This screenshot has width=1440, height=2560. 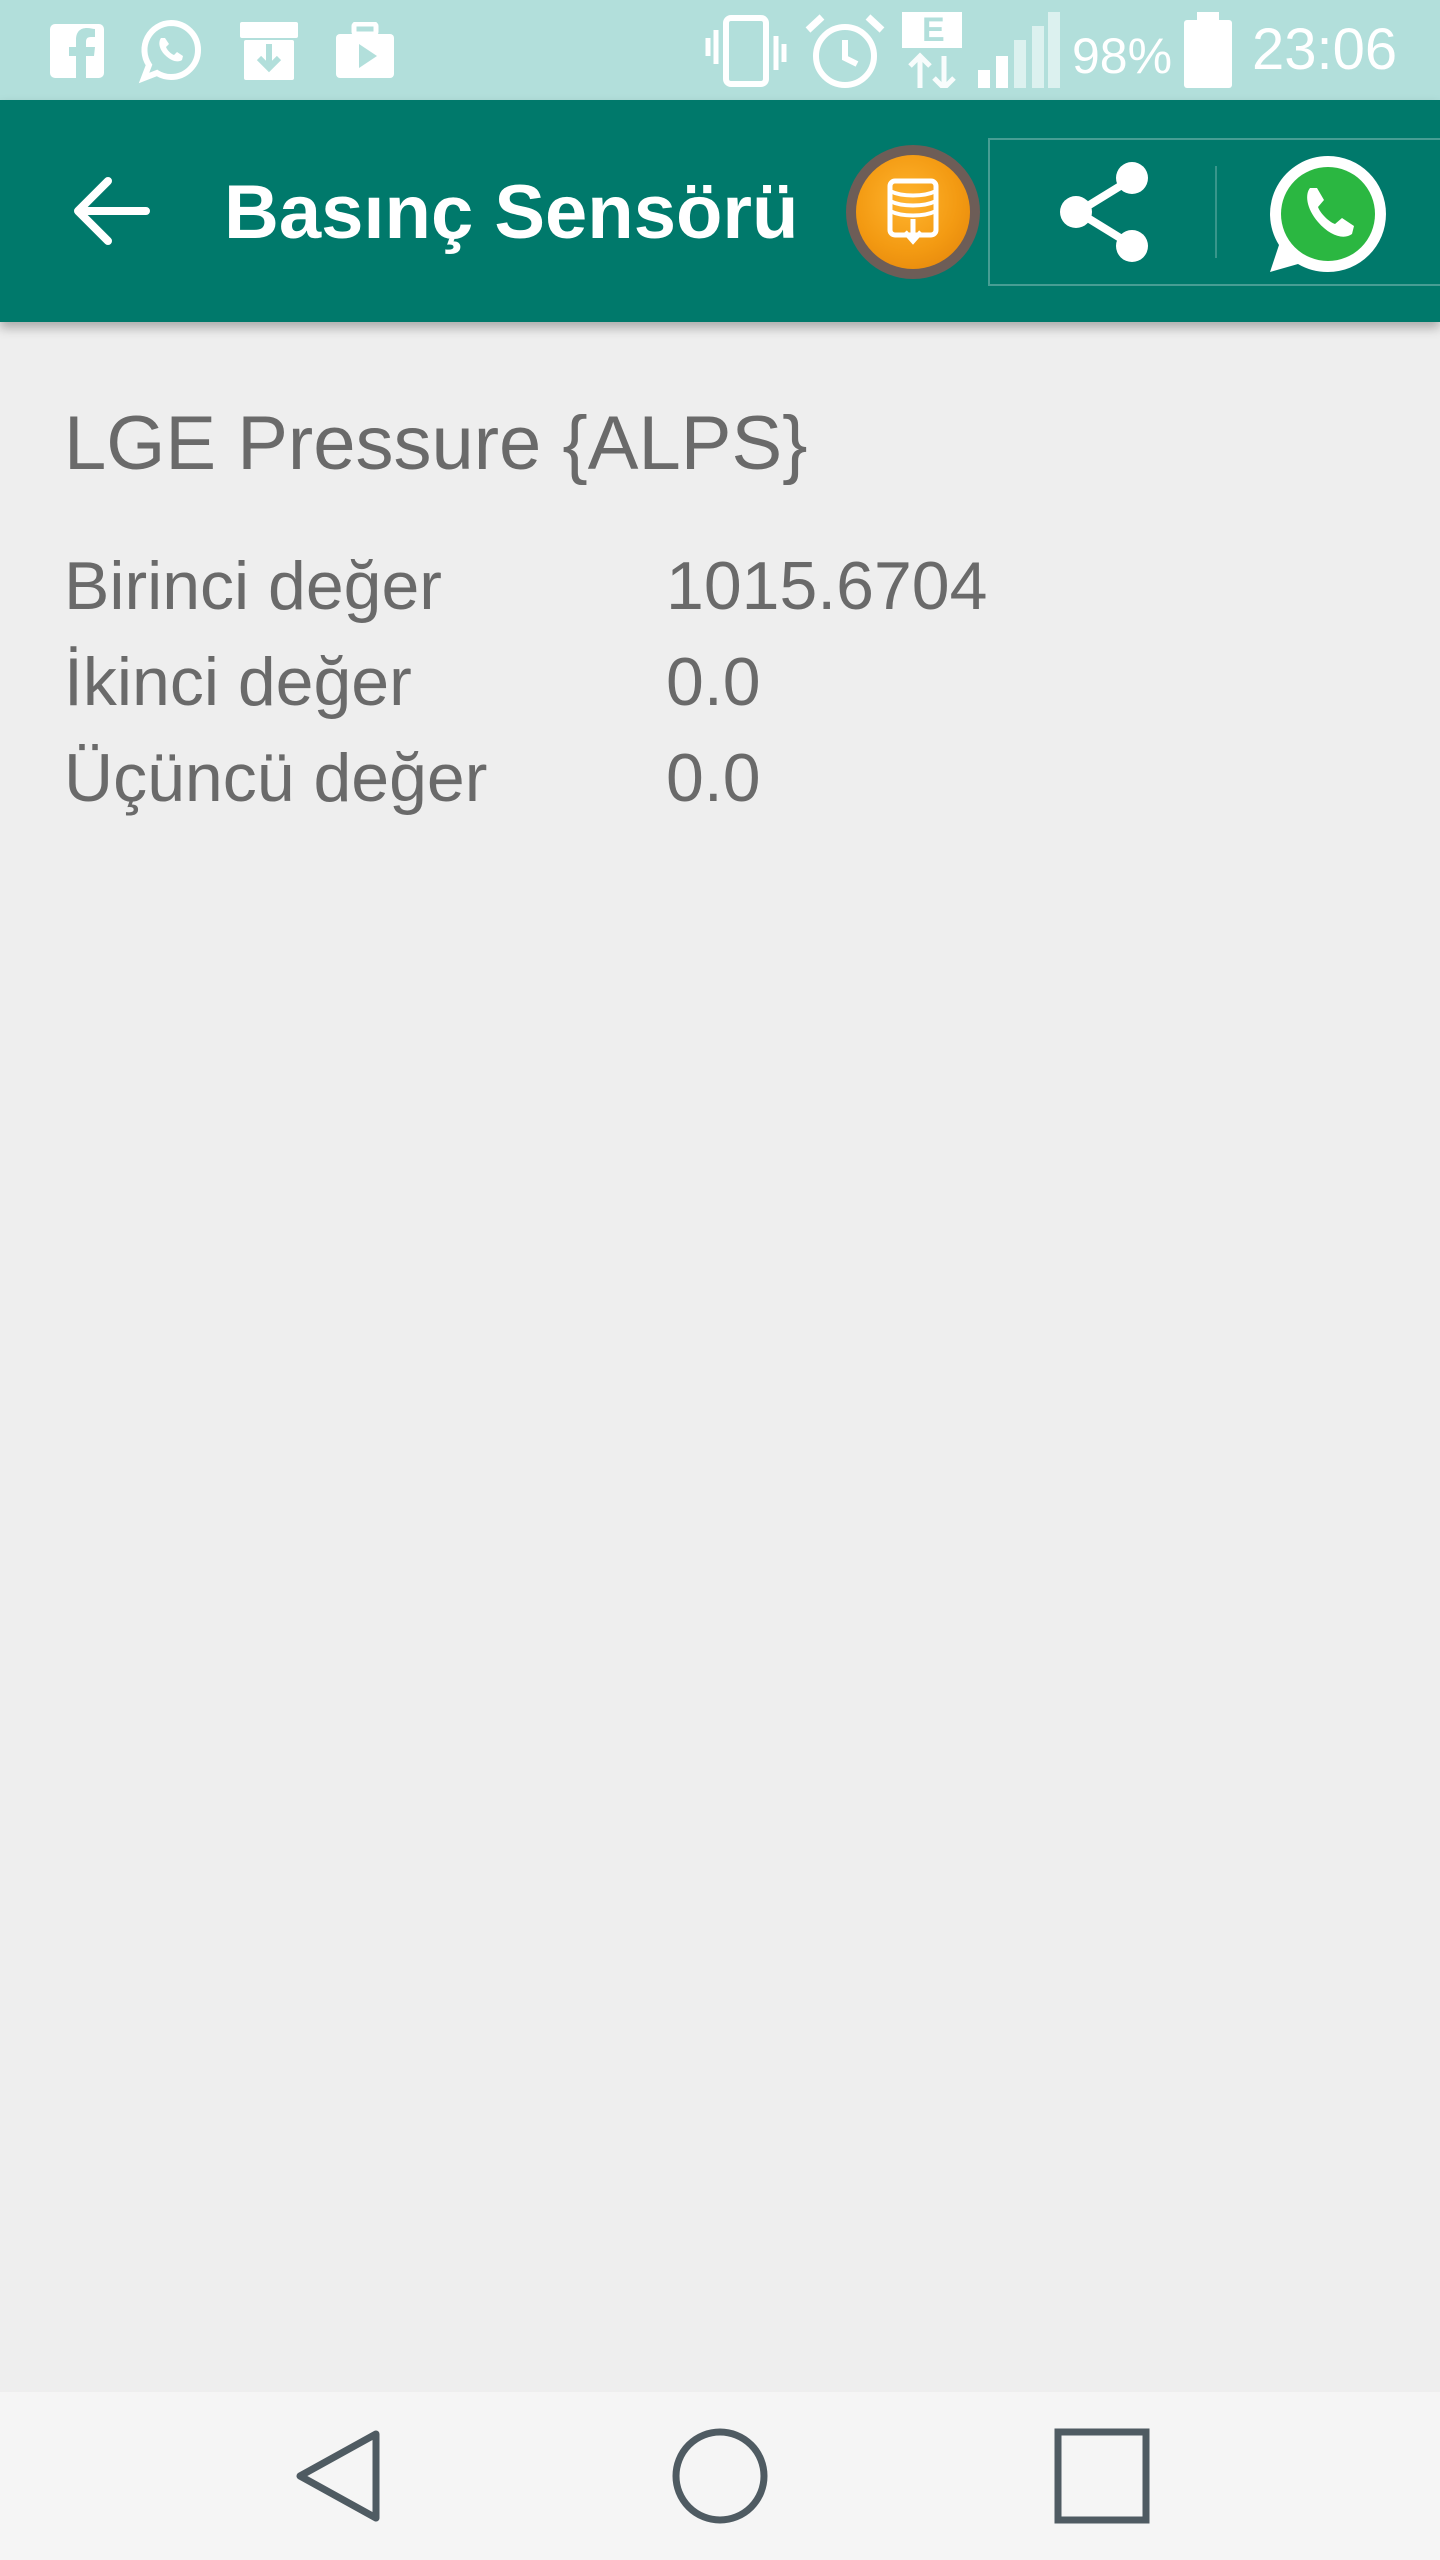 I want to click on app-bar: Basınç Sensörü, so click(x=720, y=211).